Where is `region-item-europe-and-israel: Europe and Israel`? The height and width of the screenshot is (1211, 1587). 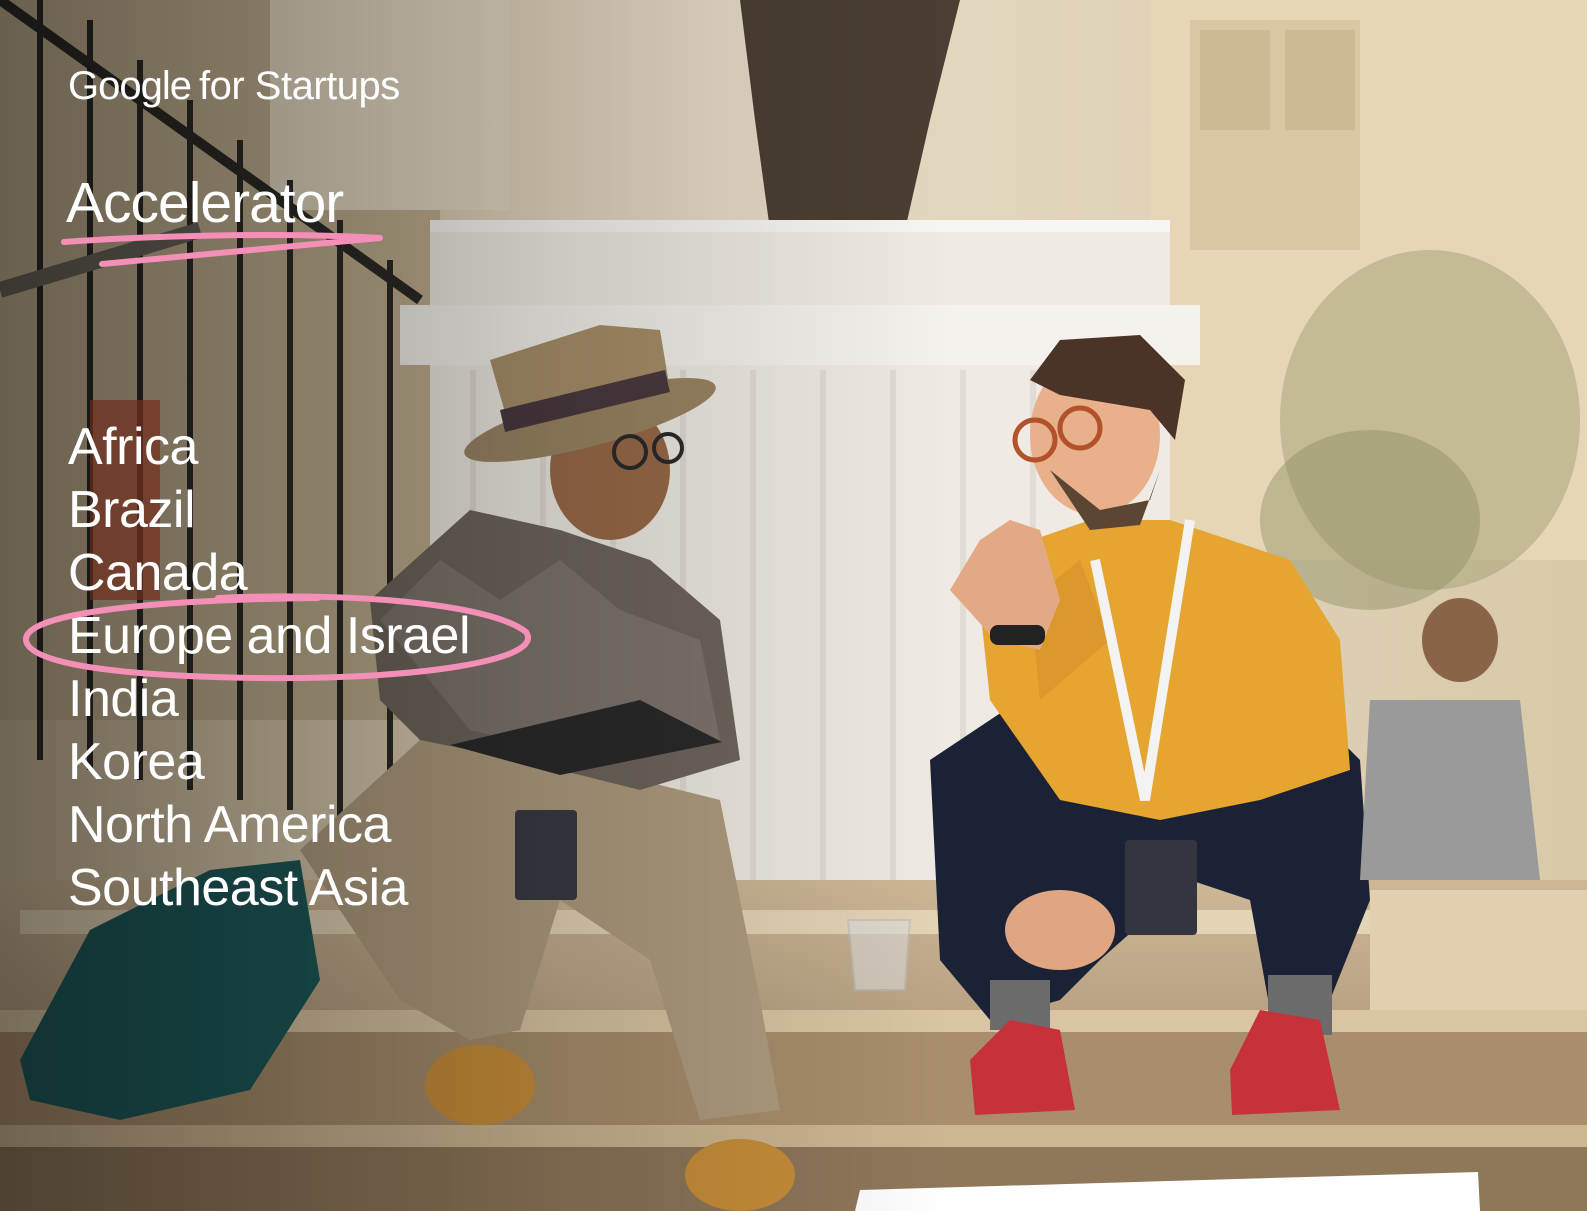
region-item-europe-and-israel: Europe and Israel is located at coordinates (269, 636).